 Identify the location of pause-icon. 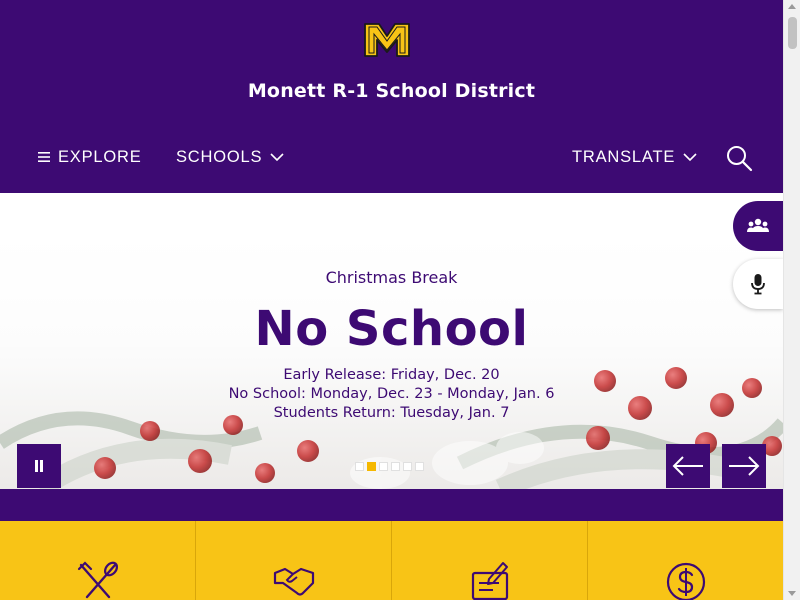
(39, 466).